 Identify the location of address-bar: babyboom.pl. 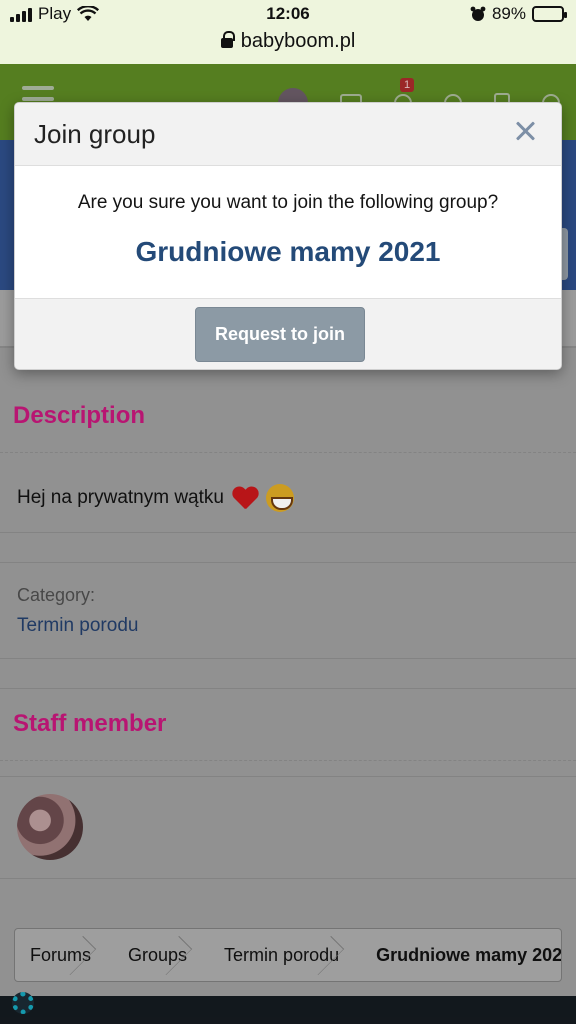
(288, 41).